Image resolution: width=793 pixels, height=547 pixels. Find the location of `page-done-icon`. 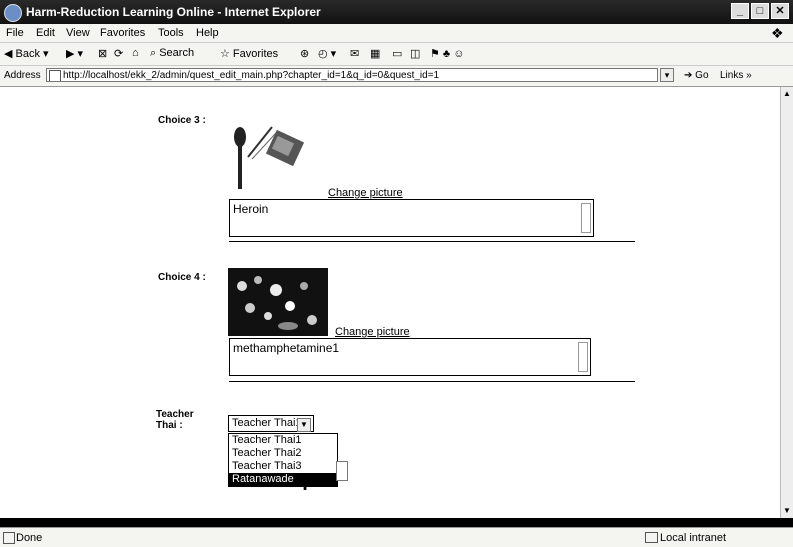

page-done-icon is located at coordinates (9, 538).